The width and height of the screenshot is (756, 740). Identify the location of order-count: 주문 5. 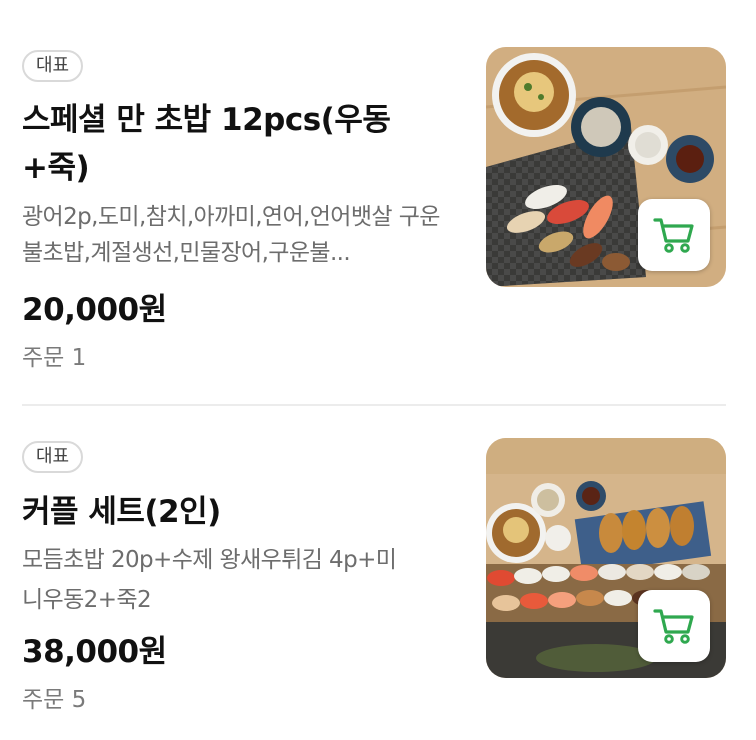
(54, 700).